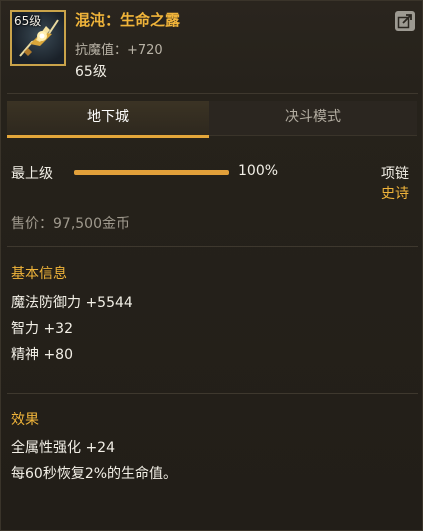 The width and height of the screenshot is (423, 531). Describe the element at coordinates (25, 420) in the screenshot. I see `effects-title: 效果` at that location.